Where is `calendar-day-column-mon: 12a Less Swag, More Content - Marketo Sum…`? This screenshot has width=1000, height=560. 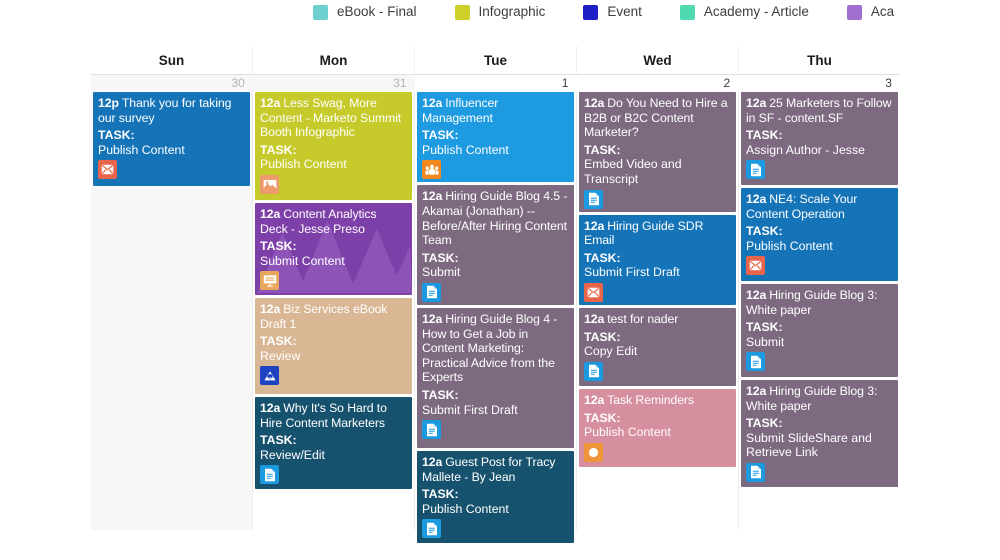 calendar-day-column-mon: 12a Less Swag, More Content - Marketo Sum… is located at coordinates (334, 311).